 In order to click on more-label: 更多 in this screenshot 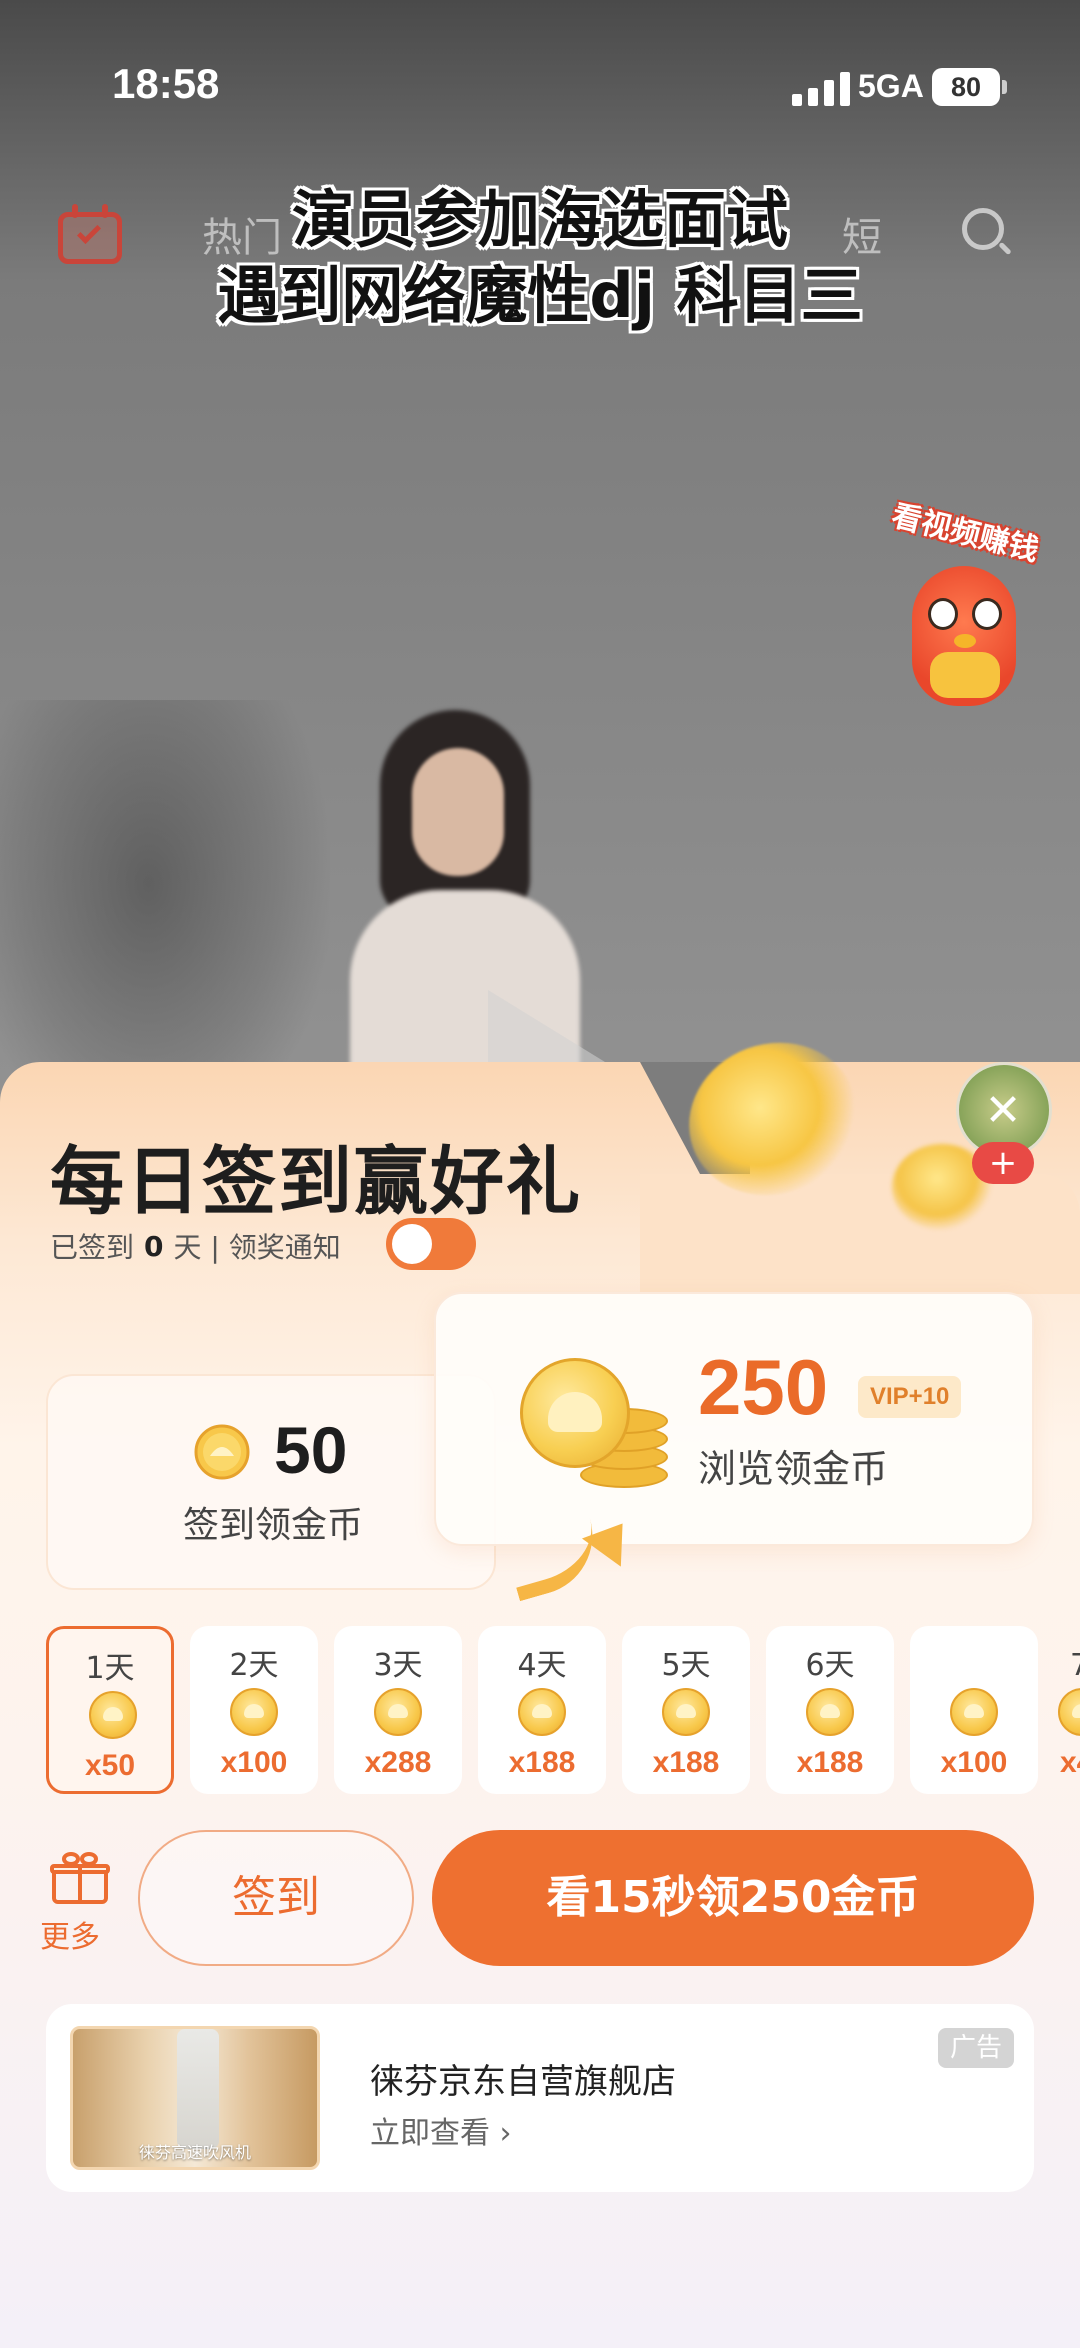, I will do `click(70, 1934)`.